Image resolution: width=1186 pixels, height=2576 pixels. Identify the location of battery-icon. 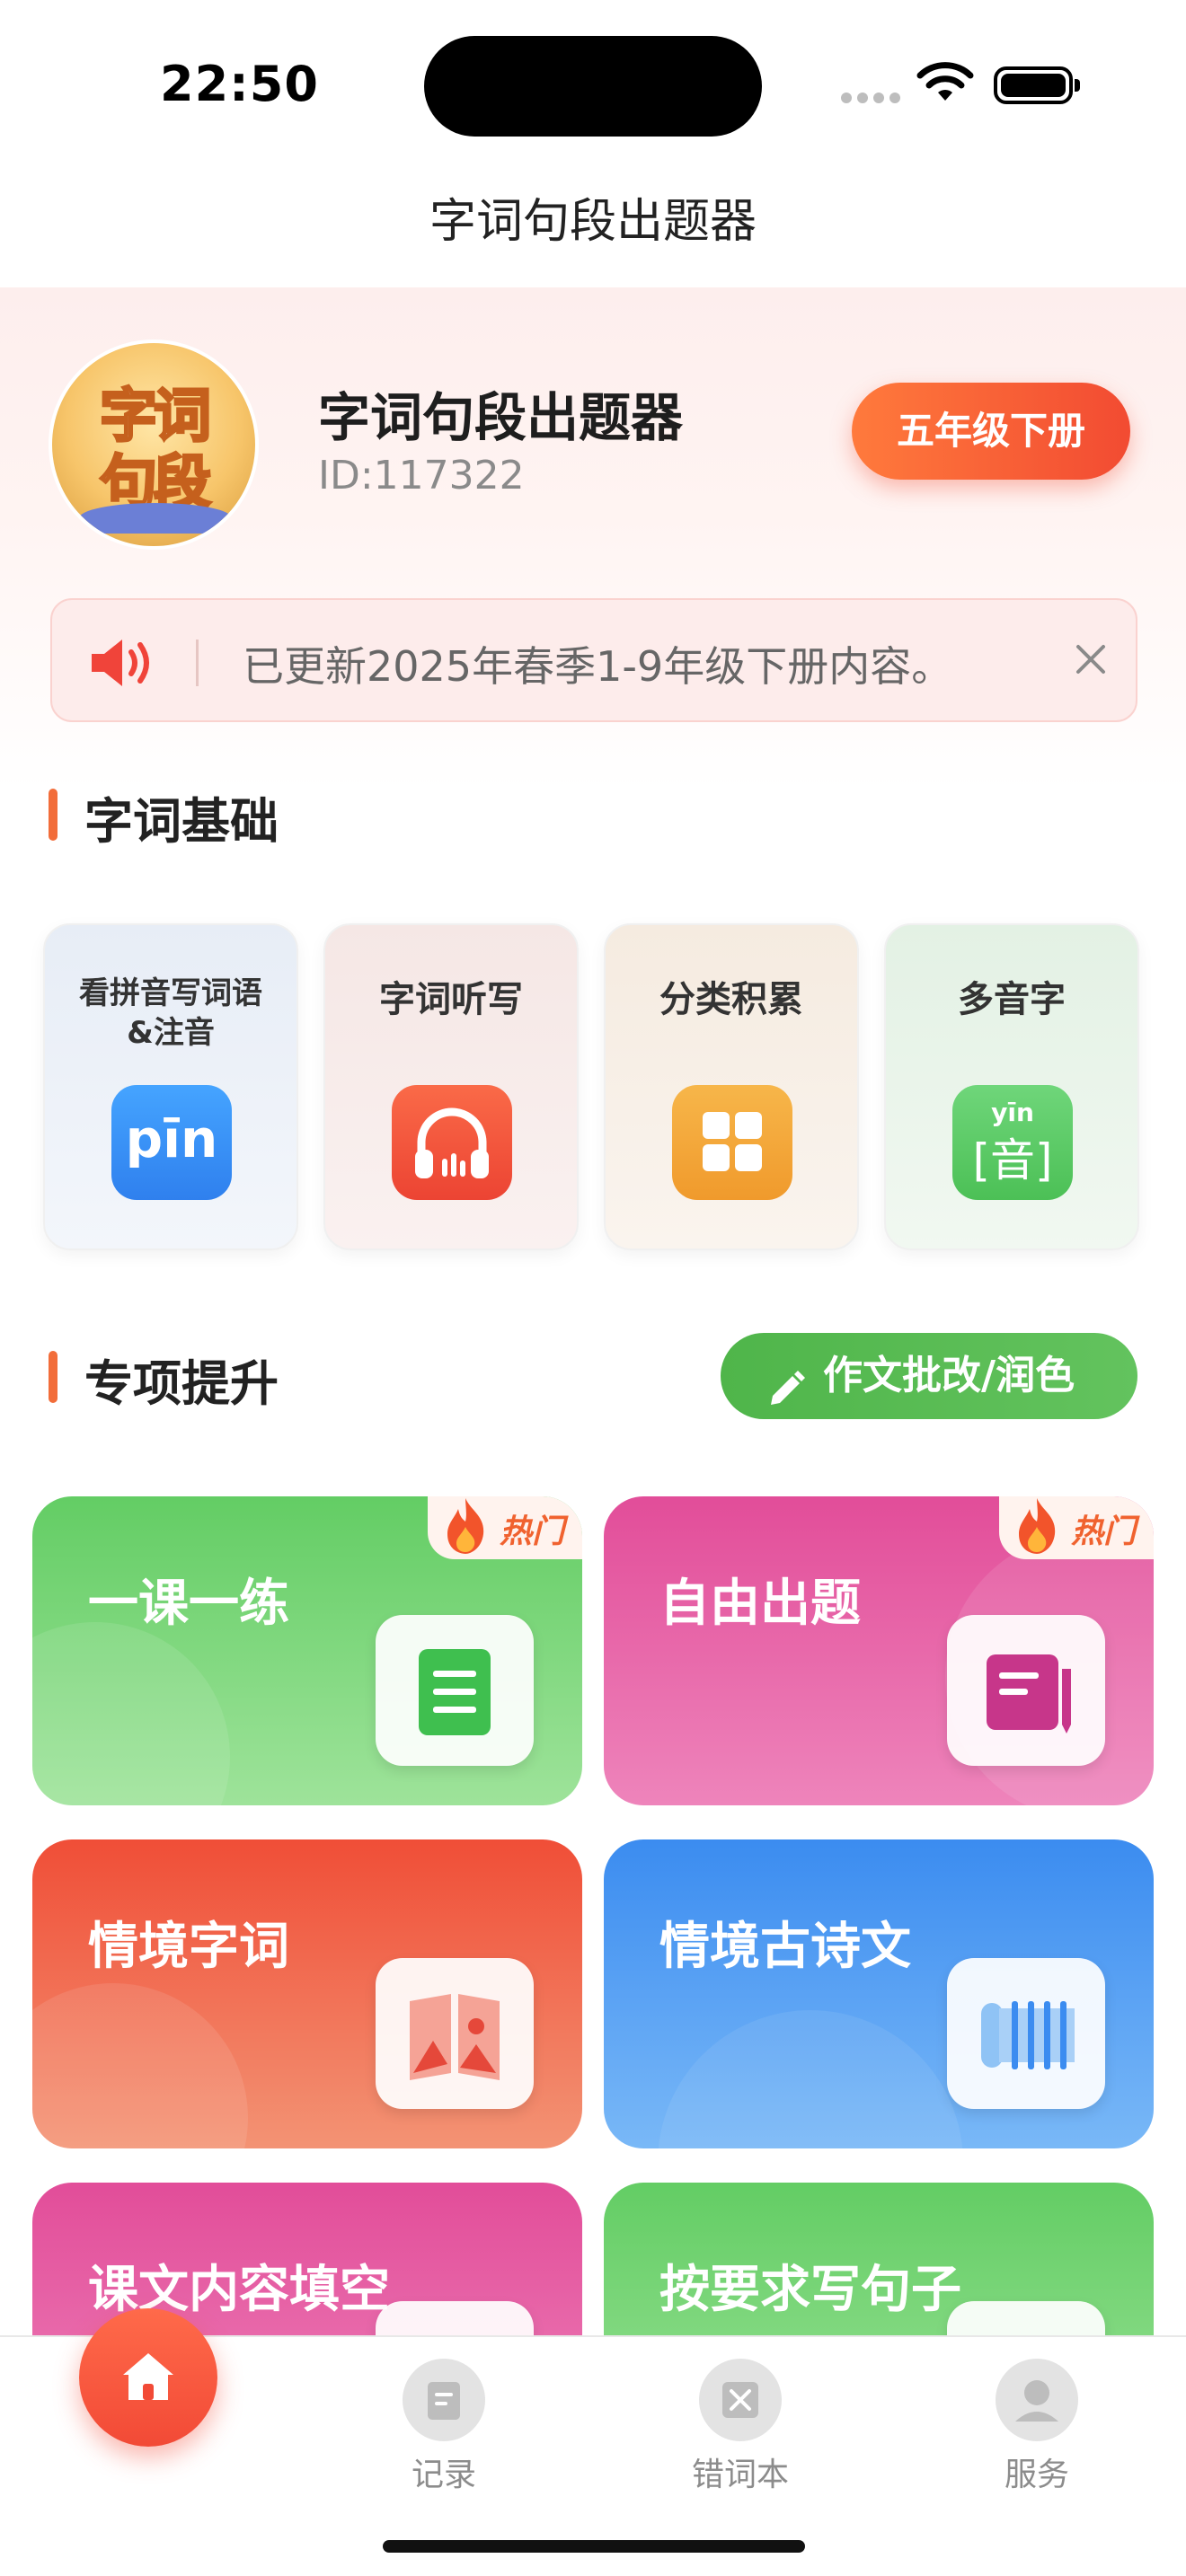
(1033, 85).